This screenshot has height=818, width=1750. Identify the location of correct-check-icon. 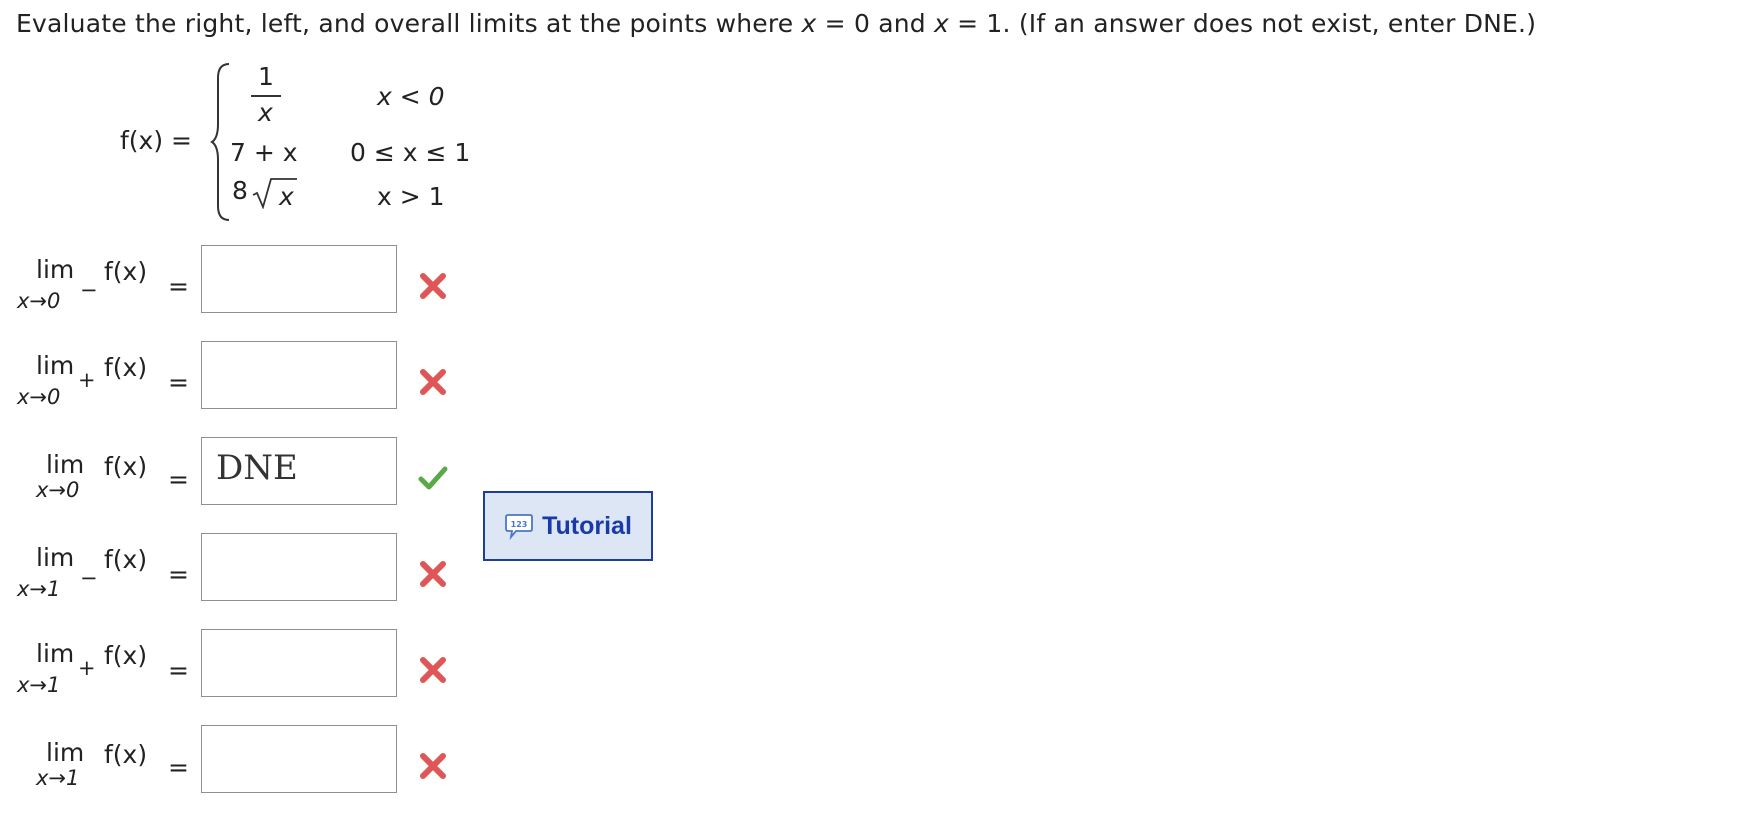
(433, 478).